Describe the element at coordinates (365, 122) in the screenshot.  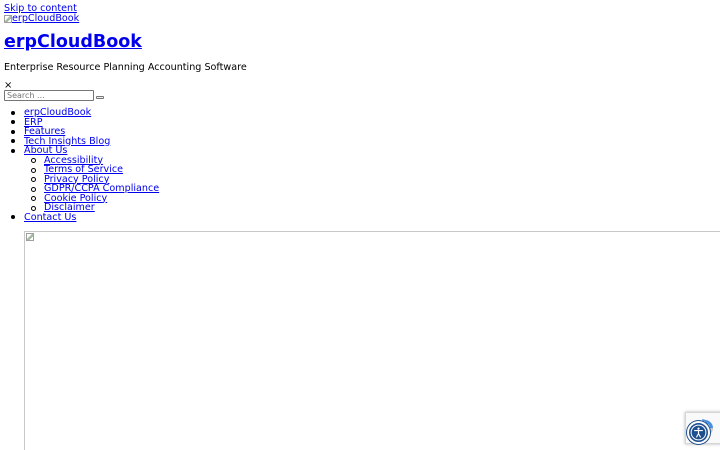
I see `menu-item-erp: ERP` at that location.